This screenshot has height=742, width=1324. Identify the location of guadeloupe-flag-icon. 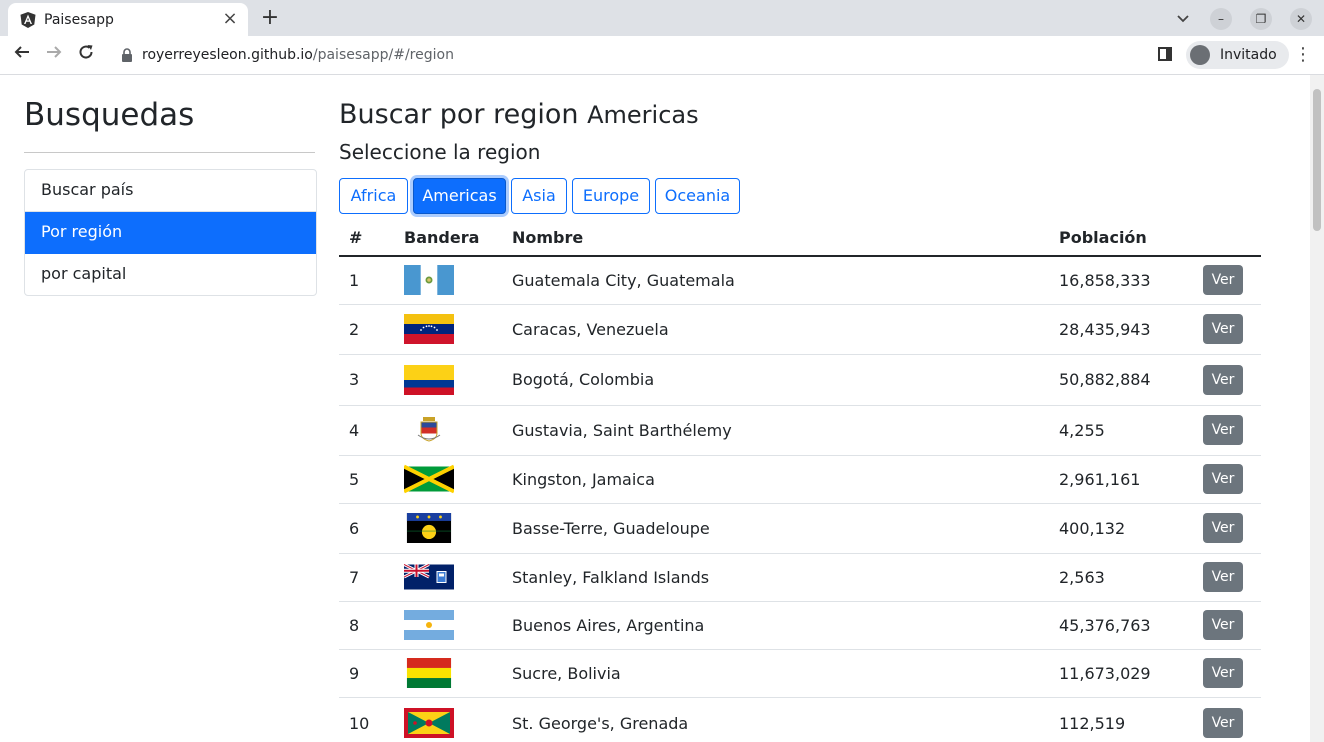
(429, 528).